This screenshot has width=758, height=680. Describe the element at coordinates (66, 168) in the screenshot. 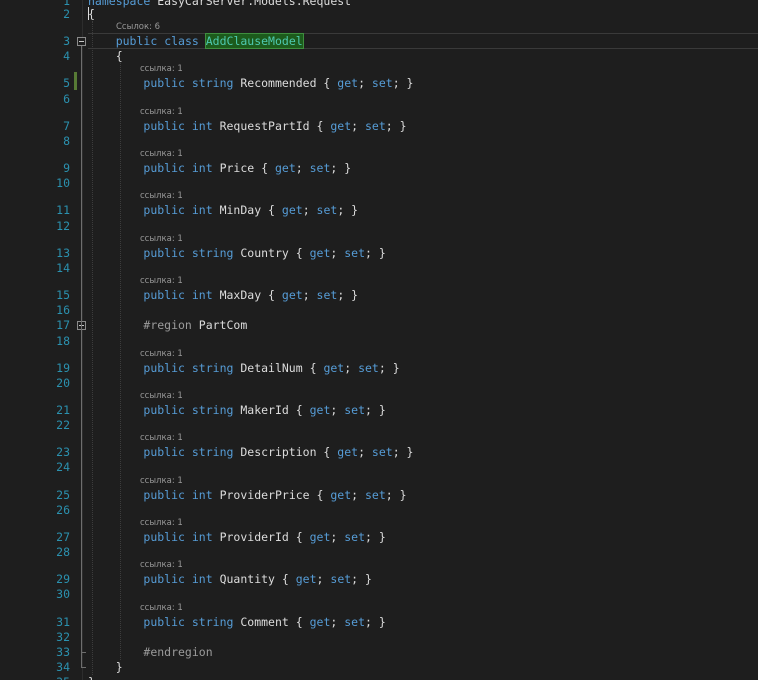

I see `line-number: 9` at that location.